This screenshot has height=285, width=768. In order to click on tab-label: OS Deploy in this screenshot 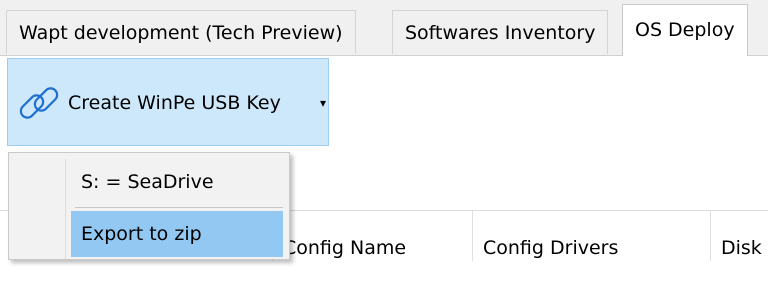, I will do `click(685, 30)`.